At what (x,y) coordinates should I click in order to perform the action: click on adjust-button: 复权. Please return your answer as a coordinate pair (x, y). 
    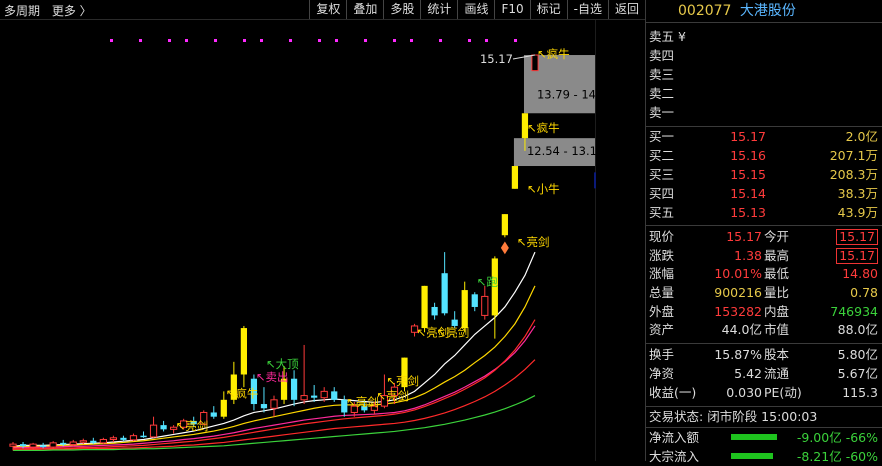
    Looking at the image, I should click on (327, 9).